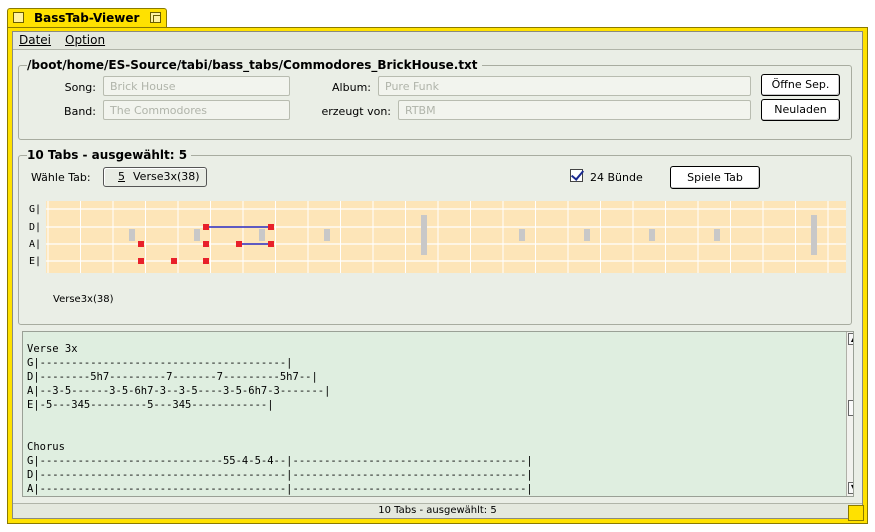 This screenshot has height=532, width=875. Describe the element at coordinates (109, 155) in the screenshot. I see `tabs-header: 10 Tabs - ausgewählt: 5` at that location.